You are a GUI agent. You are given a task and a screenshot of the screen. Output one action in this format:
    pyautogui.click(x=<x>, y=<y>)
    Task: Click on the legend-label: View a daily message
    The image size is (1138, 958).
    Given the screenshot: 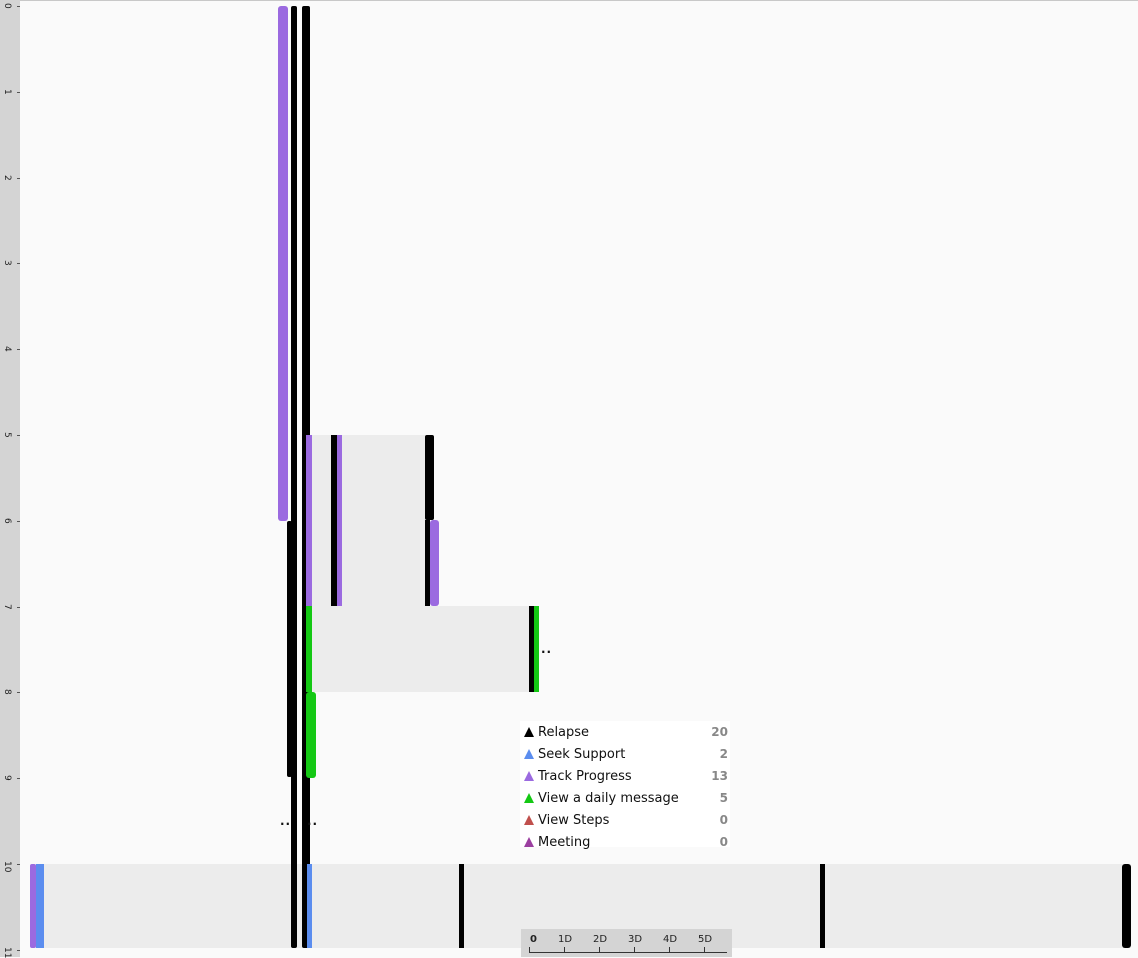 What is the action you would take?
    pyautogui.click(x=608, y=798)
    